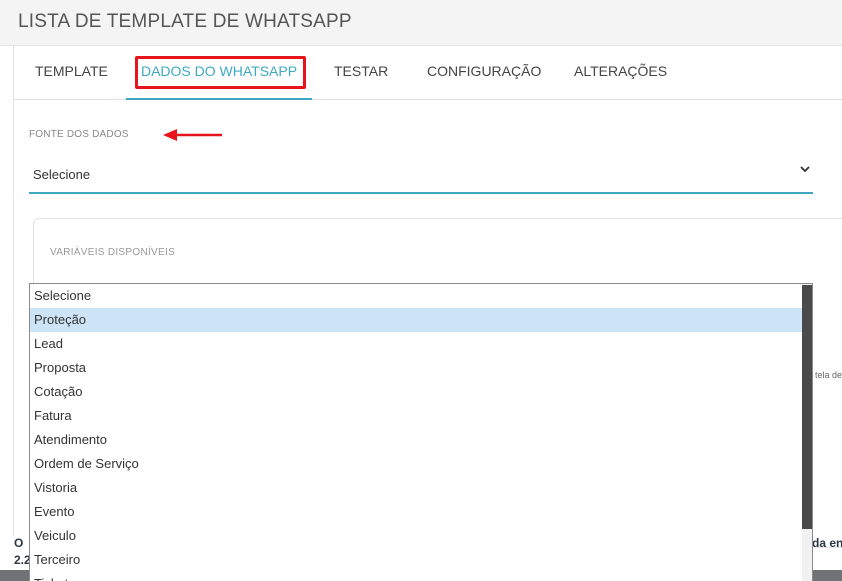  Describe the element at coordinates (416, 560) in the screenshot. I see `dropdown-option: Terceiro` at that location.